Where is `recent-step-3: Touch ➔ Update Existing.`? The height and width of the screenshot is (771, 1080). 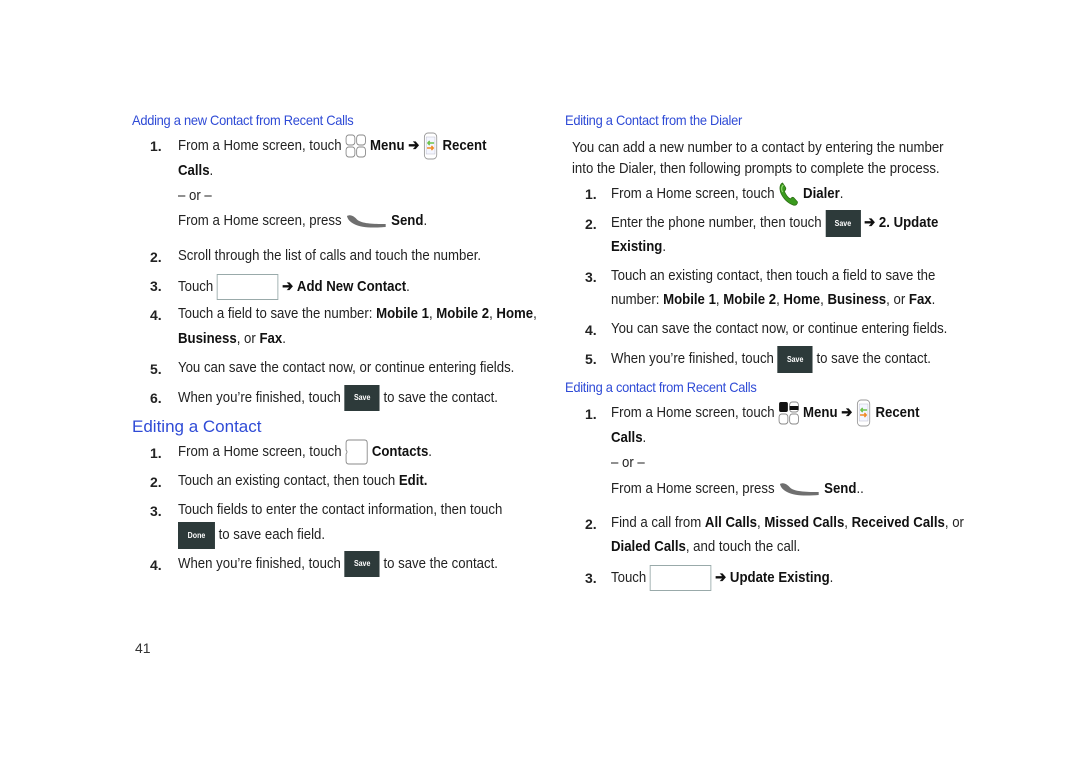
recent-step-3: Touch ➔ Update Existing. is located at coordinates (737, 578).